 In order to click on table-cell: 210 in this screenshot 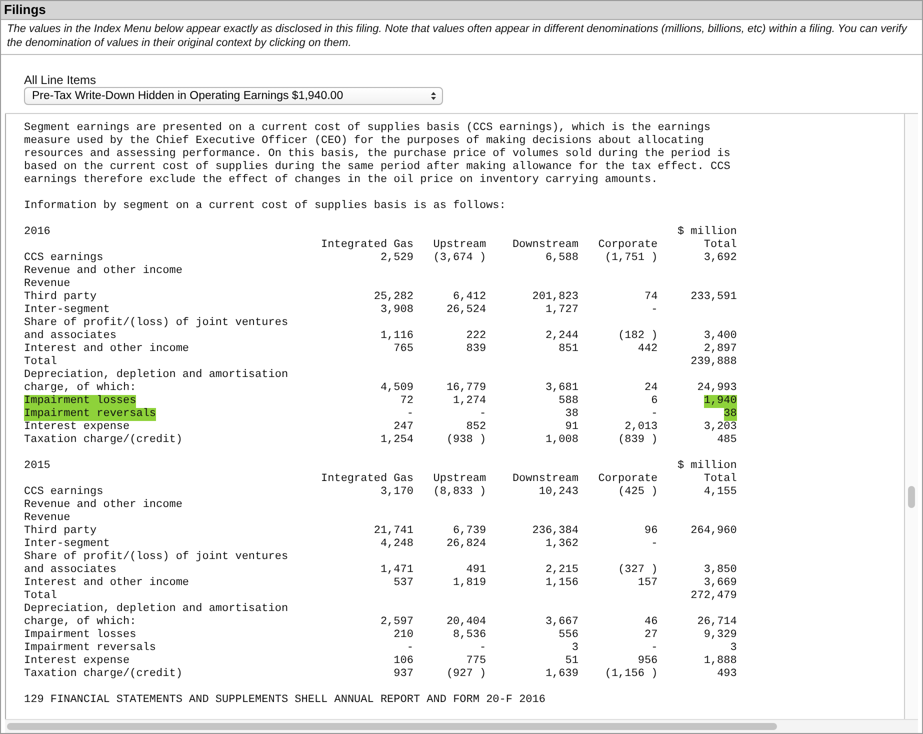, I will do `click(404, 635)`.